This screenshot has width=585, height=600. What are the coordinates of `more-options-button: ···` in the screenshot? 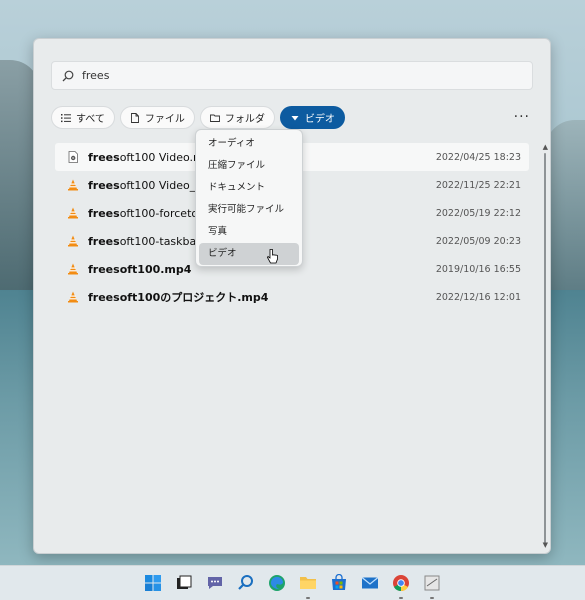 It's located at (522, 117).